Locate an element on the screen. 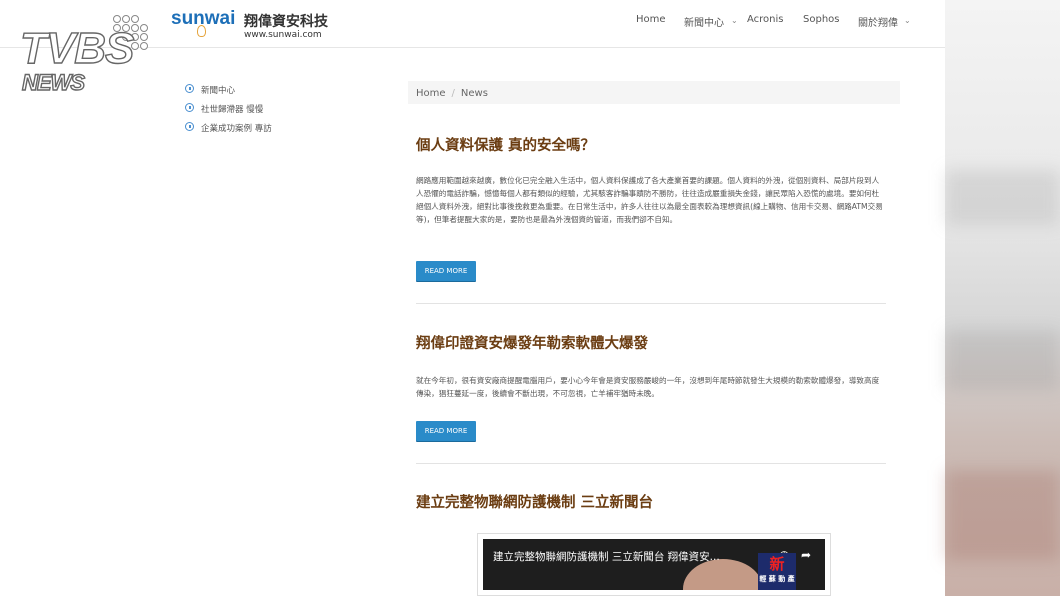  watermark-tvbs: TVBS is located at coordinates (77, 48).